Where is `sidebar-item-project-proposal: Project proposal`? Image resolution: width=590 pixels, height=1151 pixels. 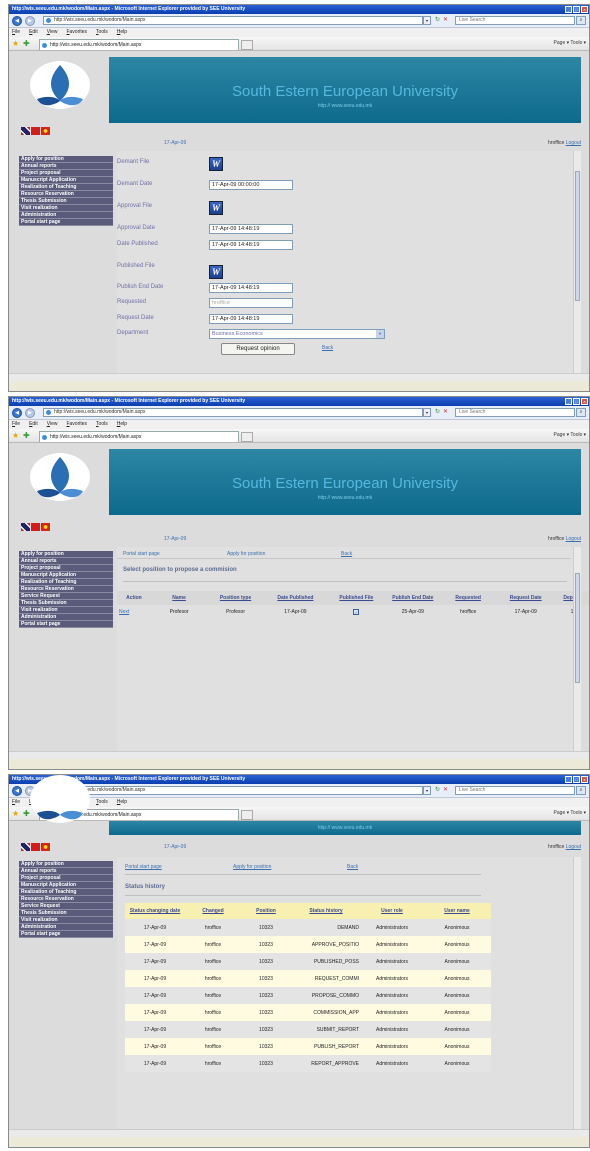 sidebar-item-project-proposal: Project proposal is located at coordinates (66, 568).